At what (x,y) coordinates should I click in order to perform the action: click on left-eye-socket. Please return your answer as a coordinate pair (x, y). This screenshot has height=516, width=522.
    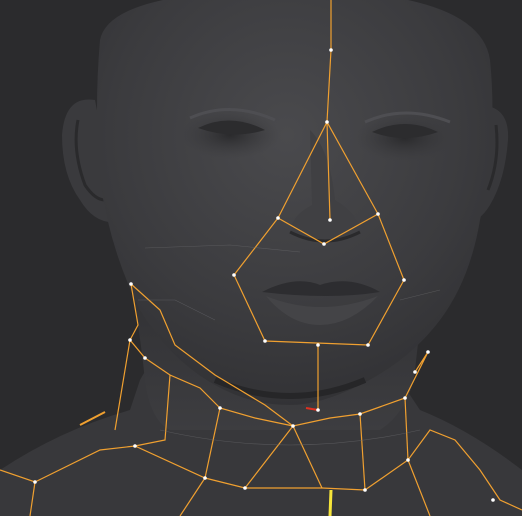
    Looking at the image, I should click on (230, 135).